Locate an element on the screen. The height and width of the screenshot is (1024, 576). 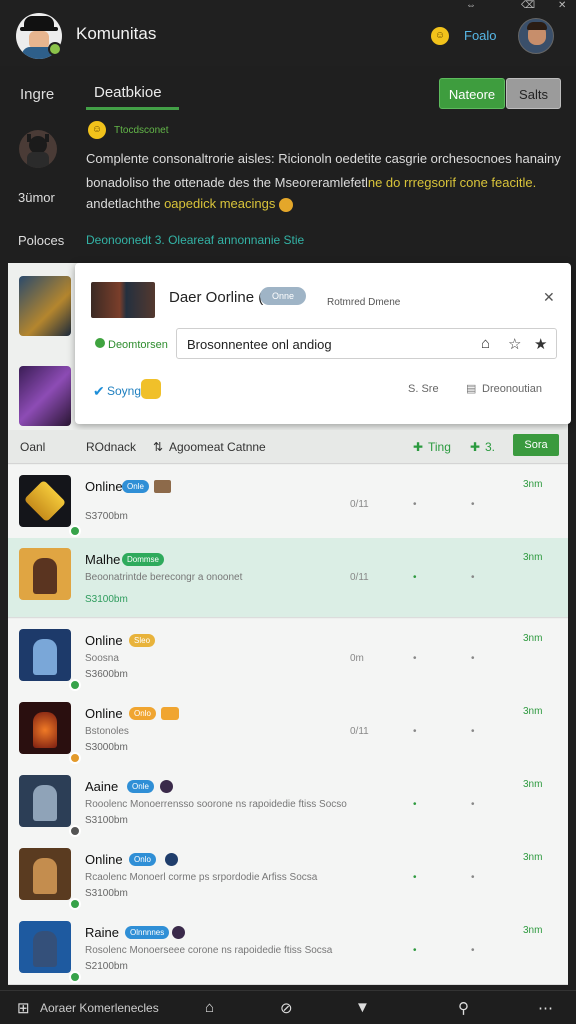
input-value: Brosonnentee onl andiog is located at coordinates (259, 344).